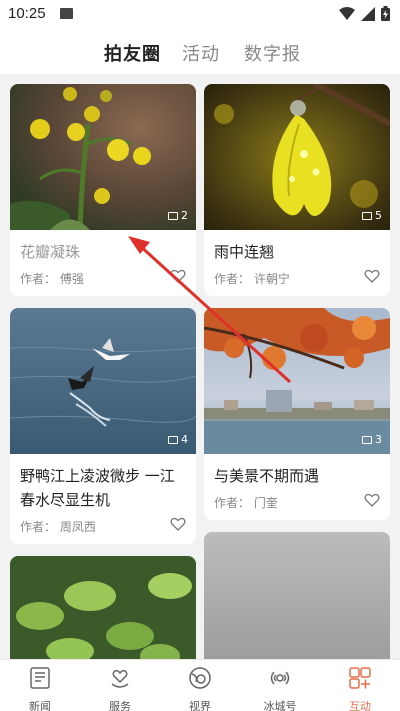 The image size is (400, 711). I want to click on status-bar: 10:25, so click(200, 14).